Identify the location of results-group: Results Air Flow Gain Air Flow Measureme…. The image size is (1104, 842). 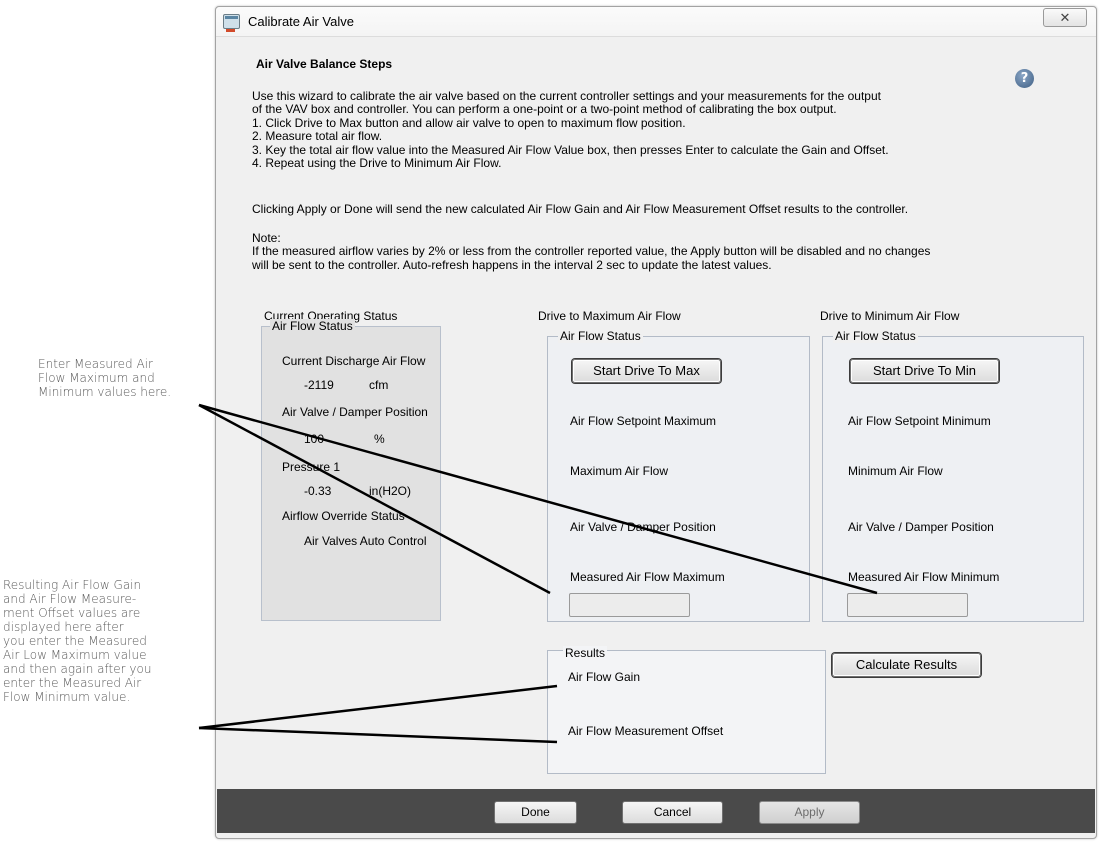
(686, 710).